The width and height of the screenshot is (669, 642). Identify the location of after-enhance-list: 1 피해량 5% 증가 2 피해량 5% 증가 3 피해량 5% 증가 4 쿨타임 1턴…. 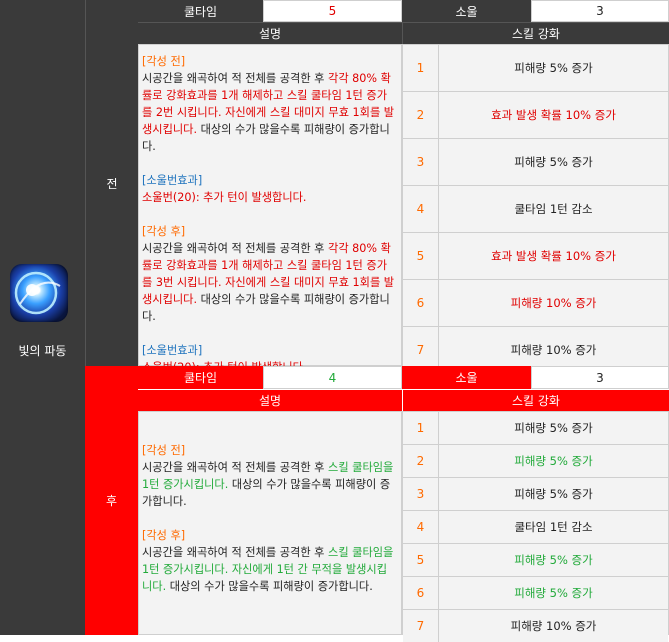
(535, 526).